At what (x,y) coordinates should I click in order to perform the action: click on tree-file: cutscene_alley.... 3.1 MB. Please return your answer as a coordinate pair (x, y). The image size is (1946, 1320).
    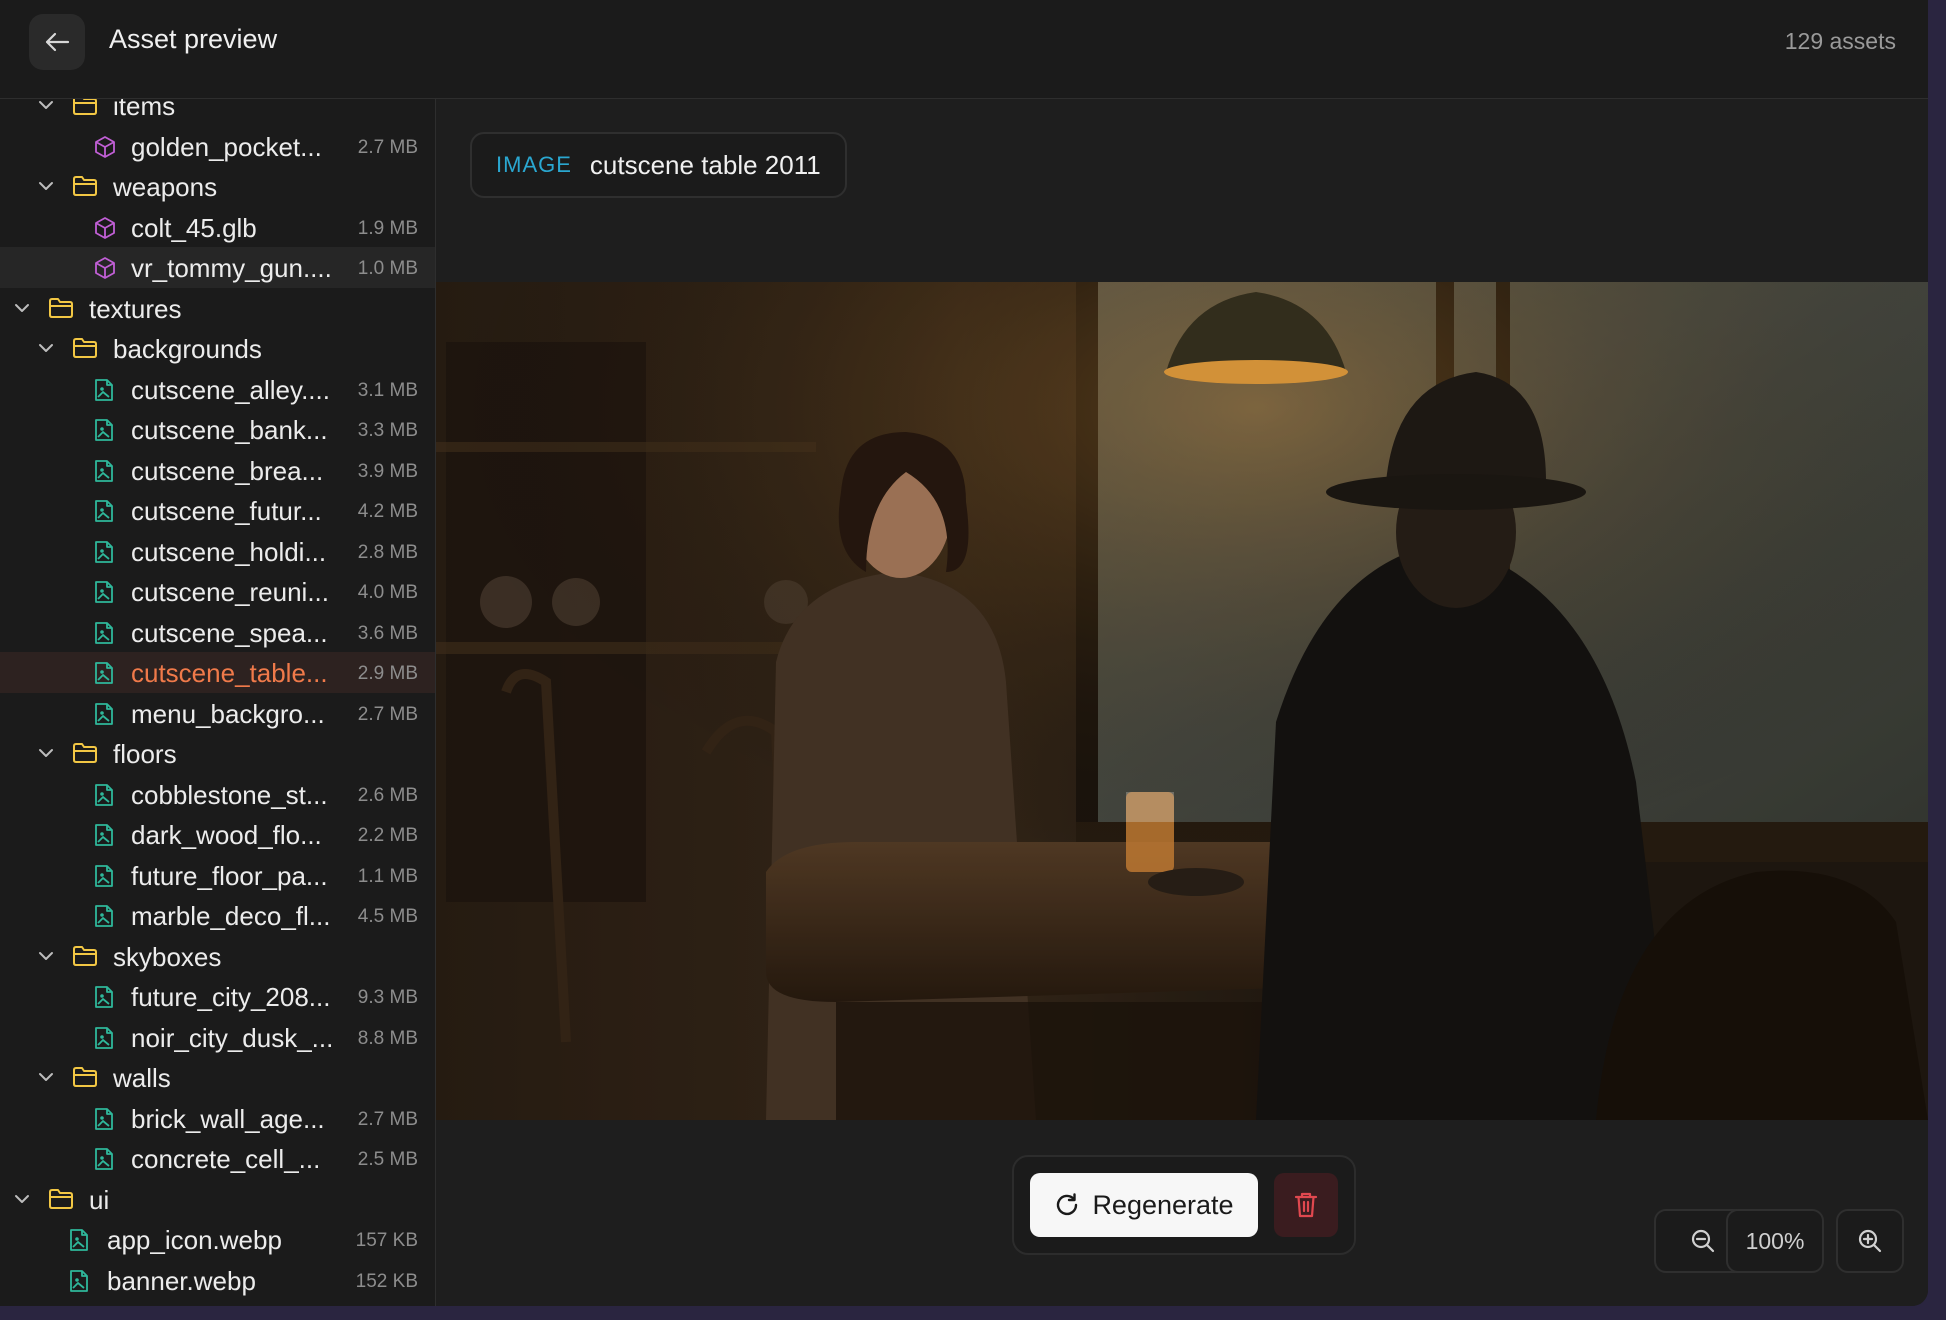
    Looking at the image, I should click on (217, 389).